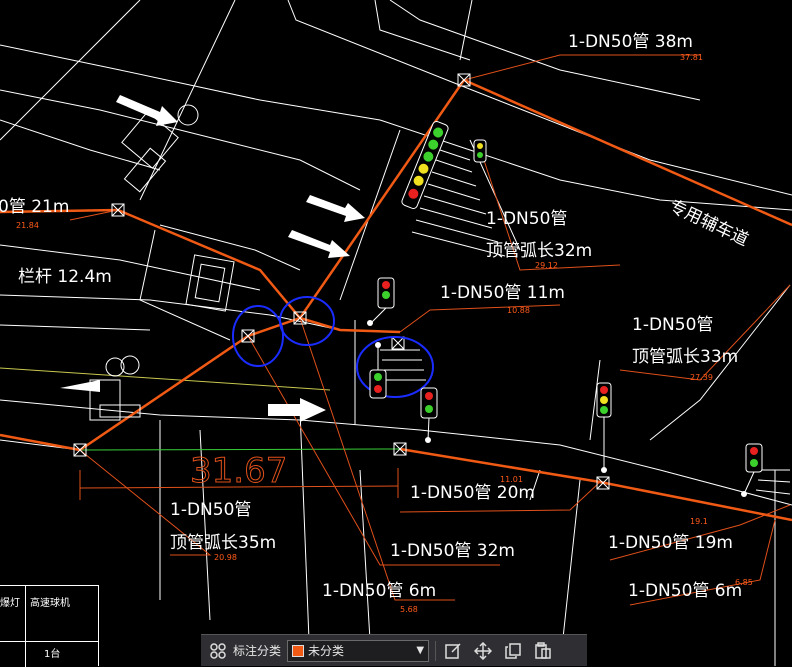 Image resolution: width=792 pixels, height=667 pixels. Describe the element at coordinates (223, 543) in the screenshot. I see `pipe-label: 顶管弧长35m` at that location.